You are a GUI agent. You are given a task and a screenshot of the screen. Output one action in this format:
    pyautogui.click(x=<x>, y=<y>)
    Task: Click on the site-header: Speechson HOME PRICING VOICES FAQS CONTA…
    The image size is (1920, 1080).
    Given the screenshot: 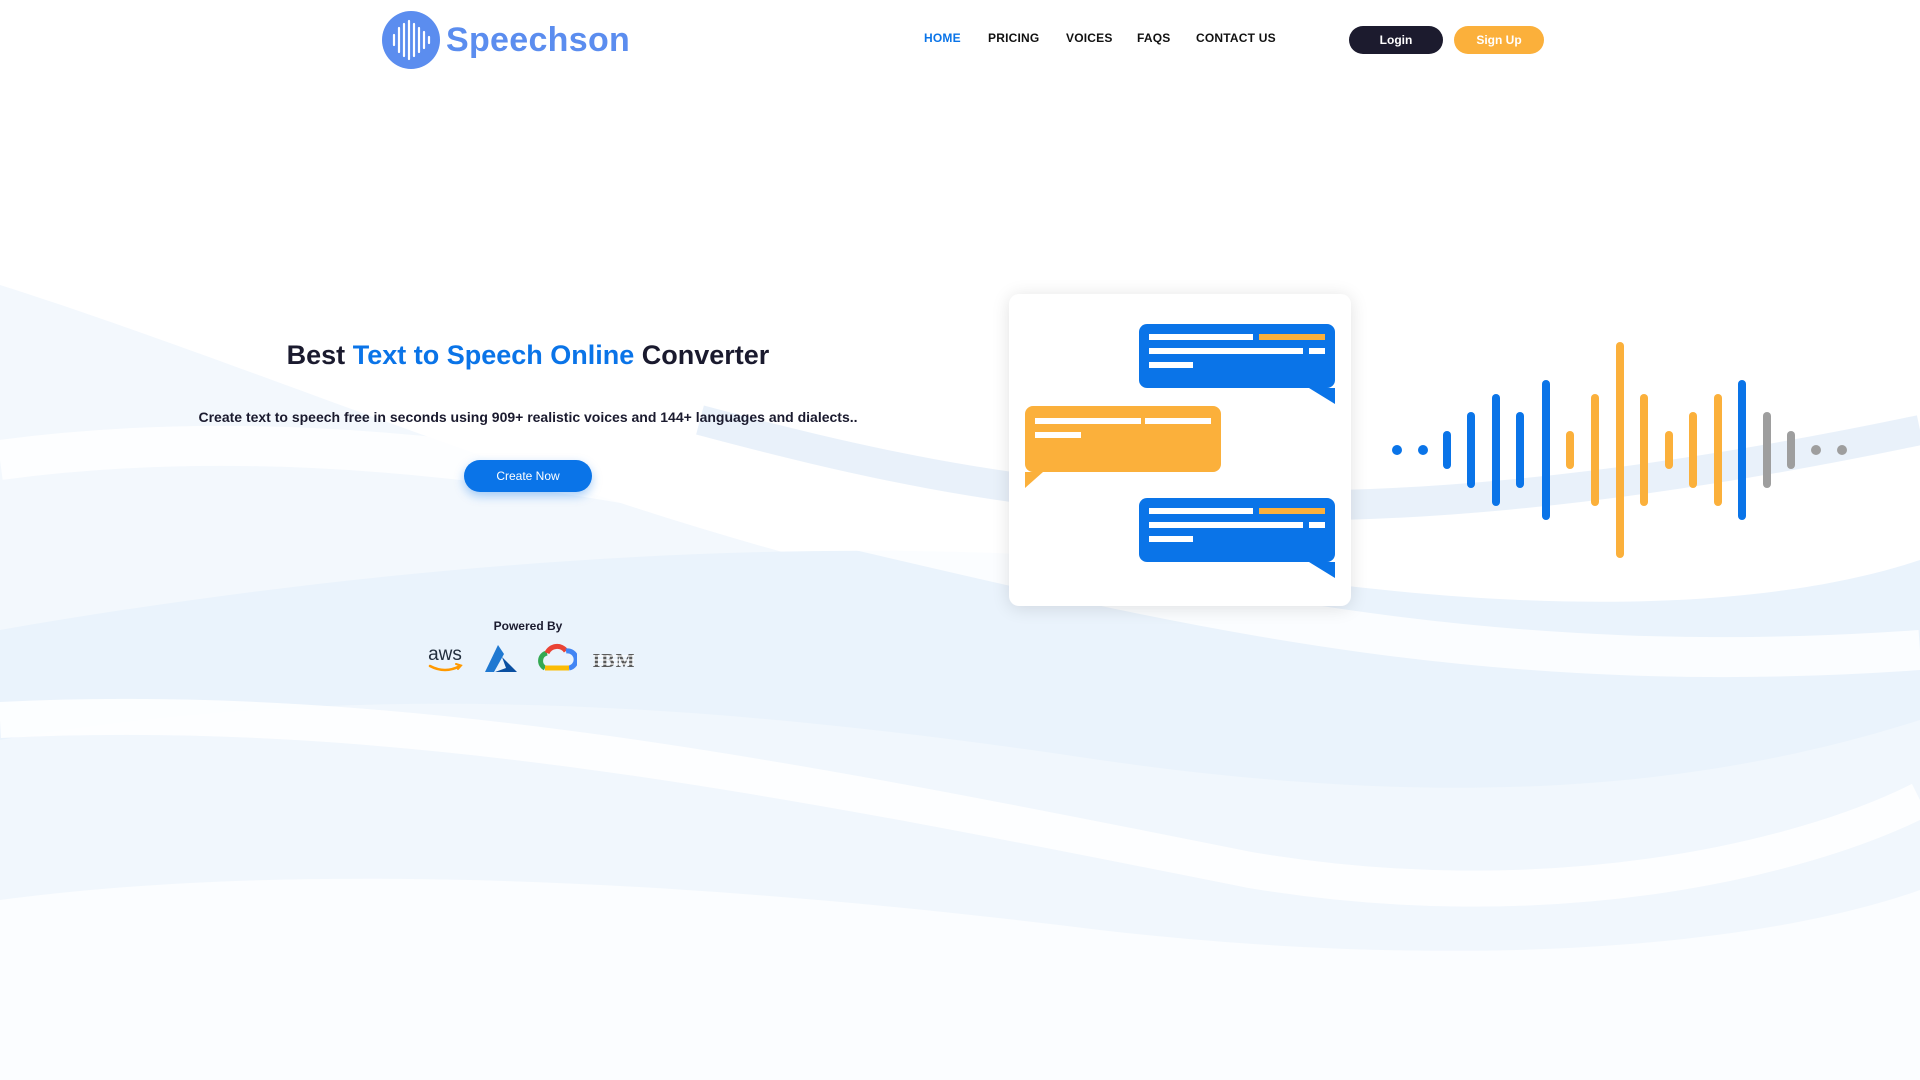 What is the action you would take?
    pyautogui.click(x=960, y=40)
    